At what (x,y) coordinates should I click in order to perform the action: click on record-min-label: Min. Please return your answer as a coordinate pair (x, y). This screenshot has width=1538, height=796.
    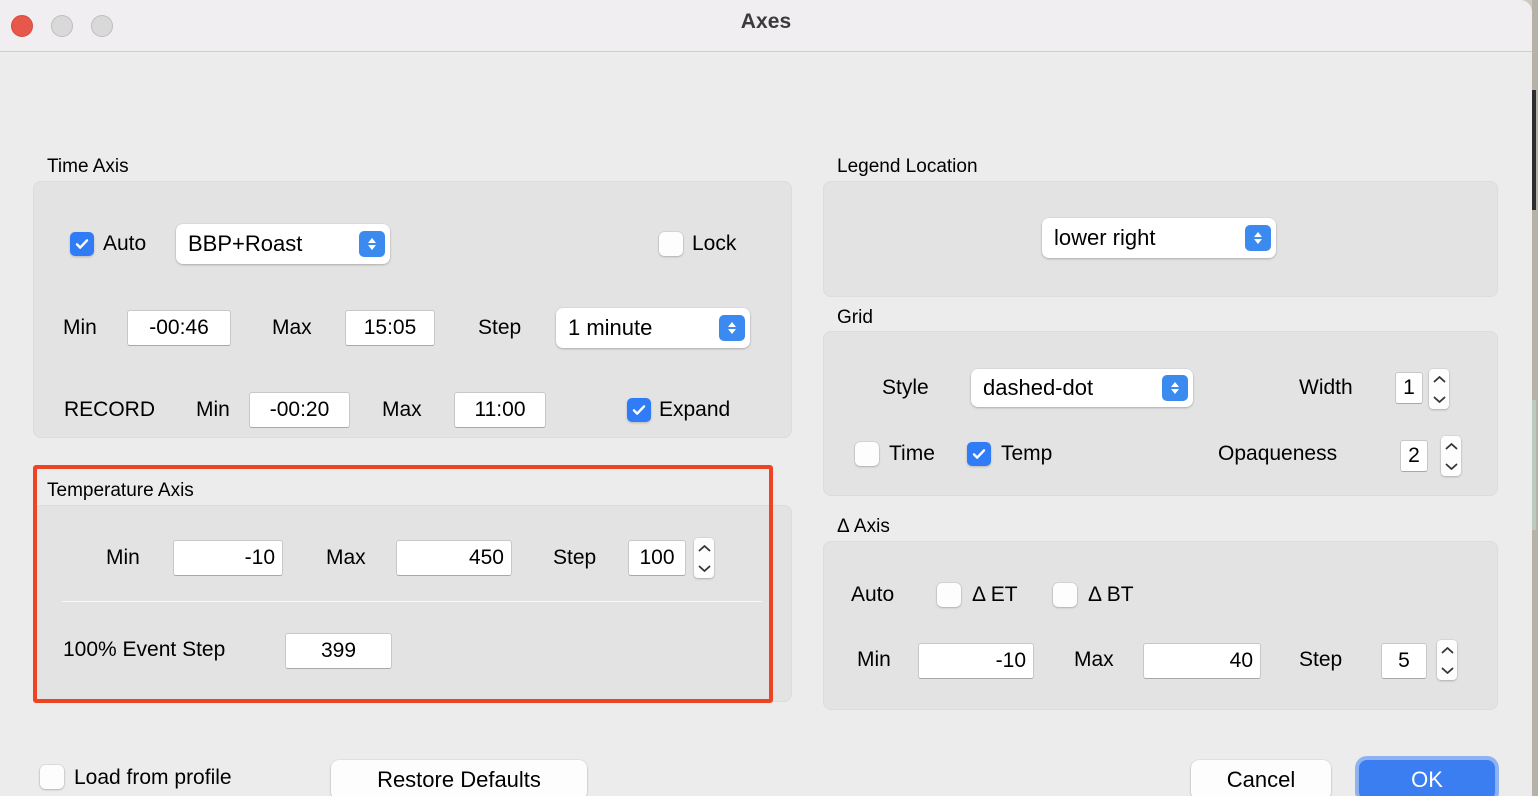
    Looking at the image, I should click on (213, 409).